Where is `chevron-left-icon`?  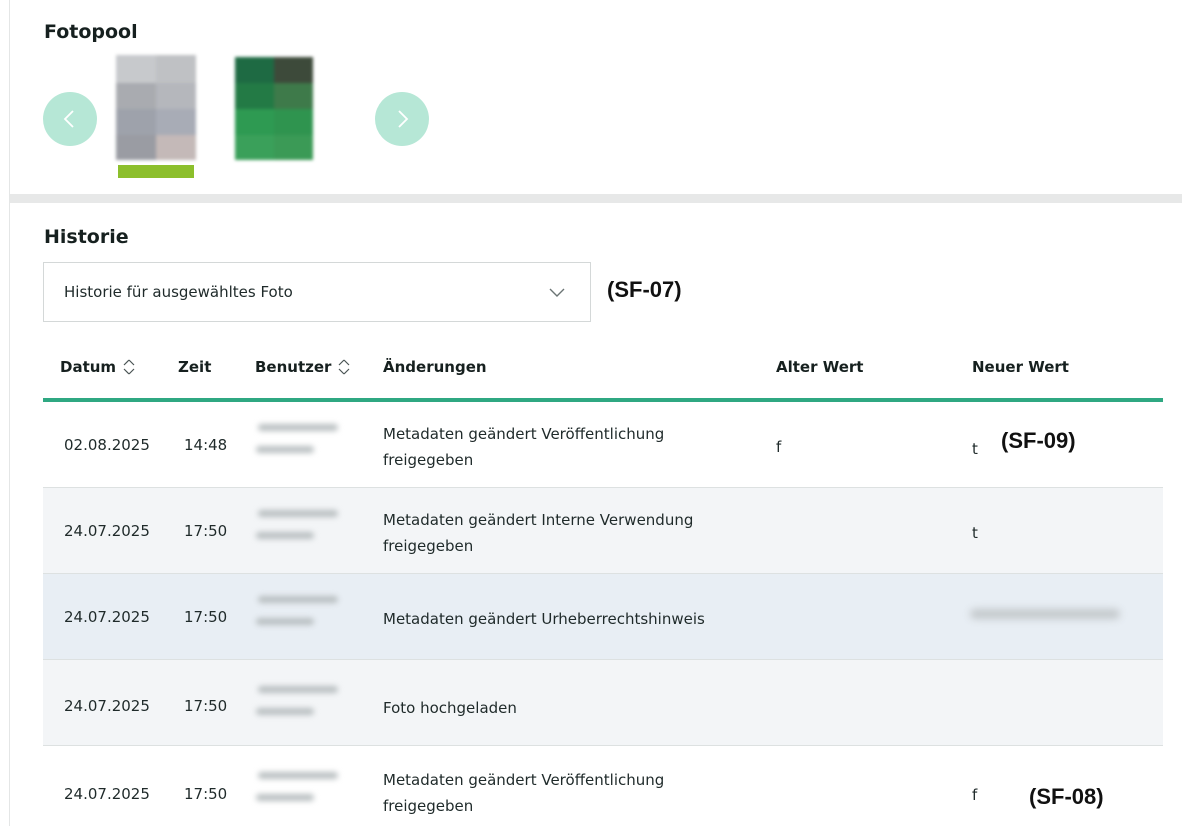 chevron-left-icon is located at coordinates (68, 119).